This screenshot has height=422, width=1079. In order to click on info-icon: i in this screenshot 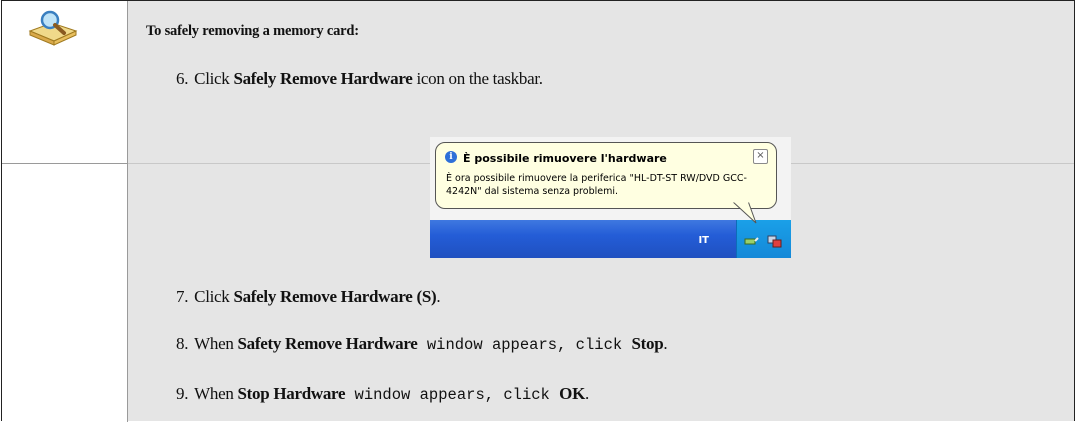, I will do `click(451, 157)`.